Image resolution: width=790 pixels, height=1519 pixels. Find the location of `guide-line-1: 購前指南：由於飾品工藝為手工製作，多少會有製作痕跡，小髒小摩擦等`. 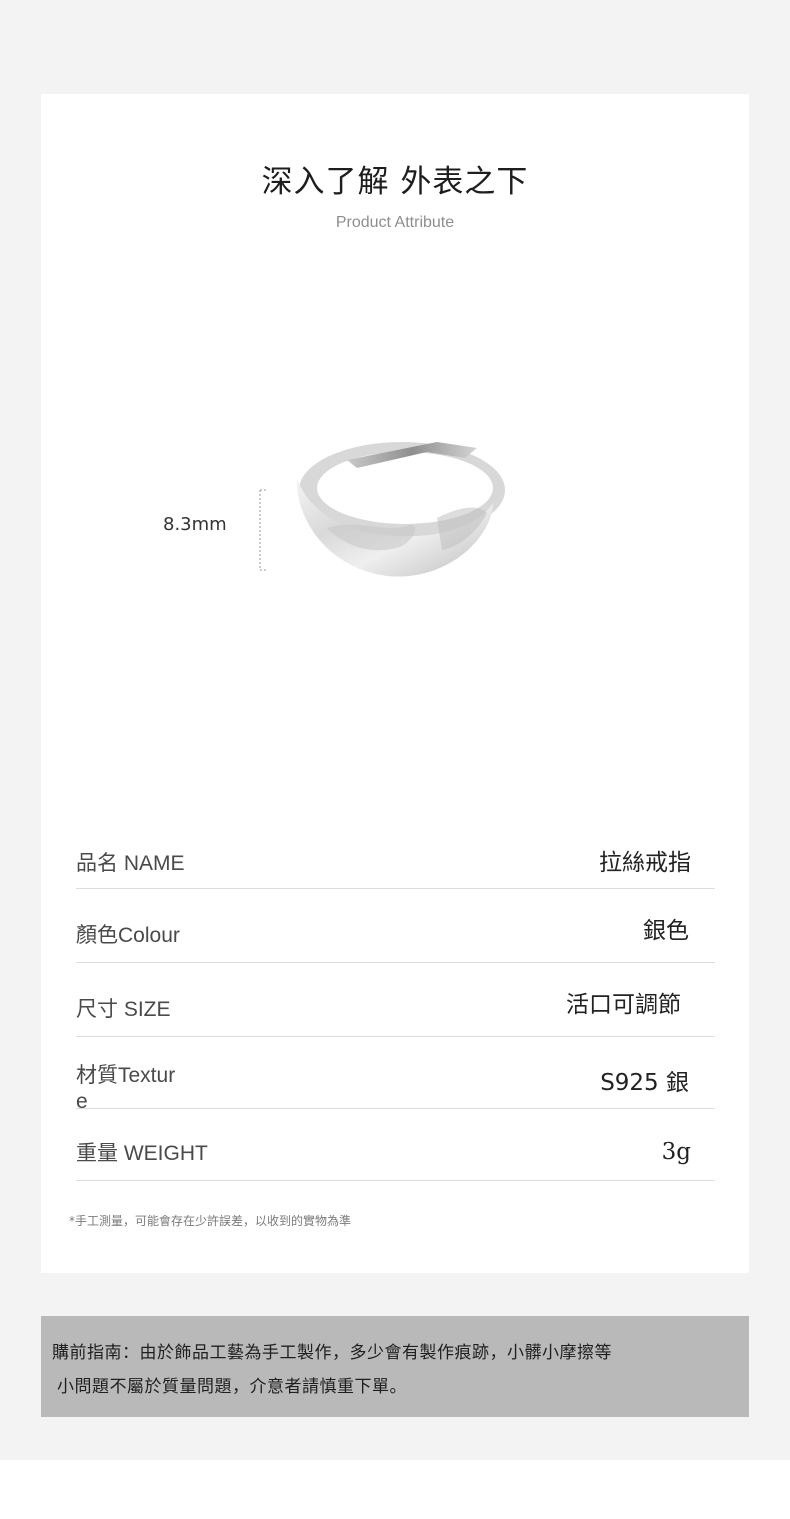

guide-line-1: 購前指南：由於飾品工藝為手工製作，多少會有製作痕跡，小髒小摩擦等 is located at coordinates (332, 1353).